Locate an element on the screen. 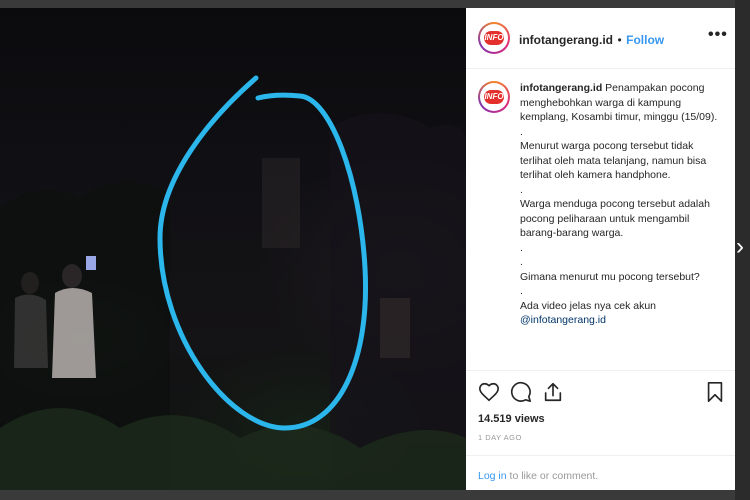 Image resolution: width=750 pixels, height=500 pixels. more-options-icon: ••• is located at coordinates (717, 36).